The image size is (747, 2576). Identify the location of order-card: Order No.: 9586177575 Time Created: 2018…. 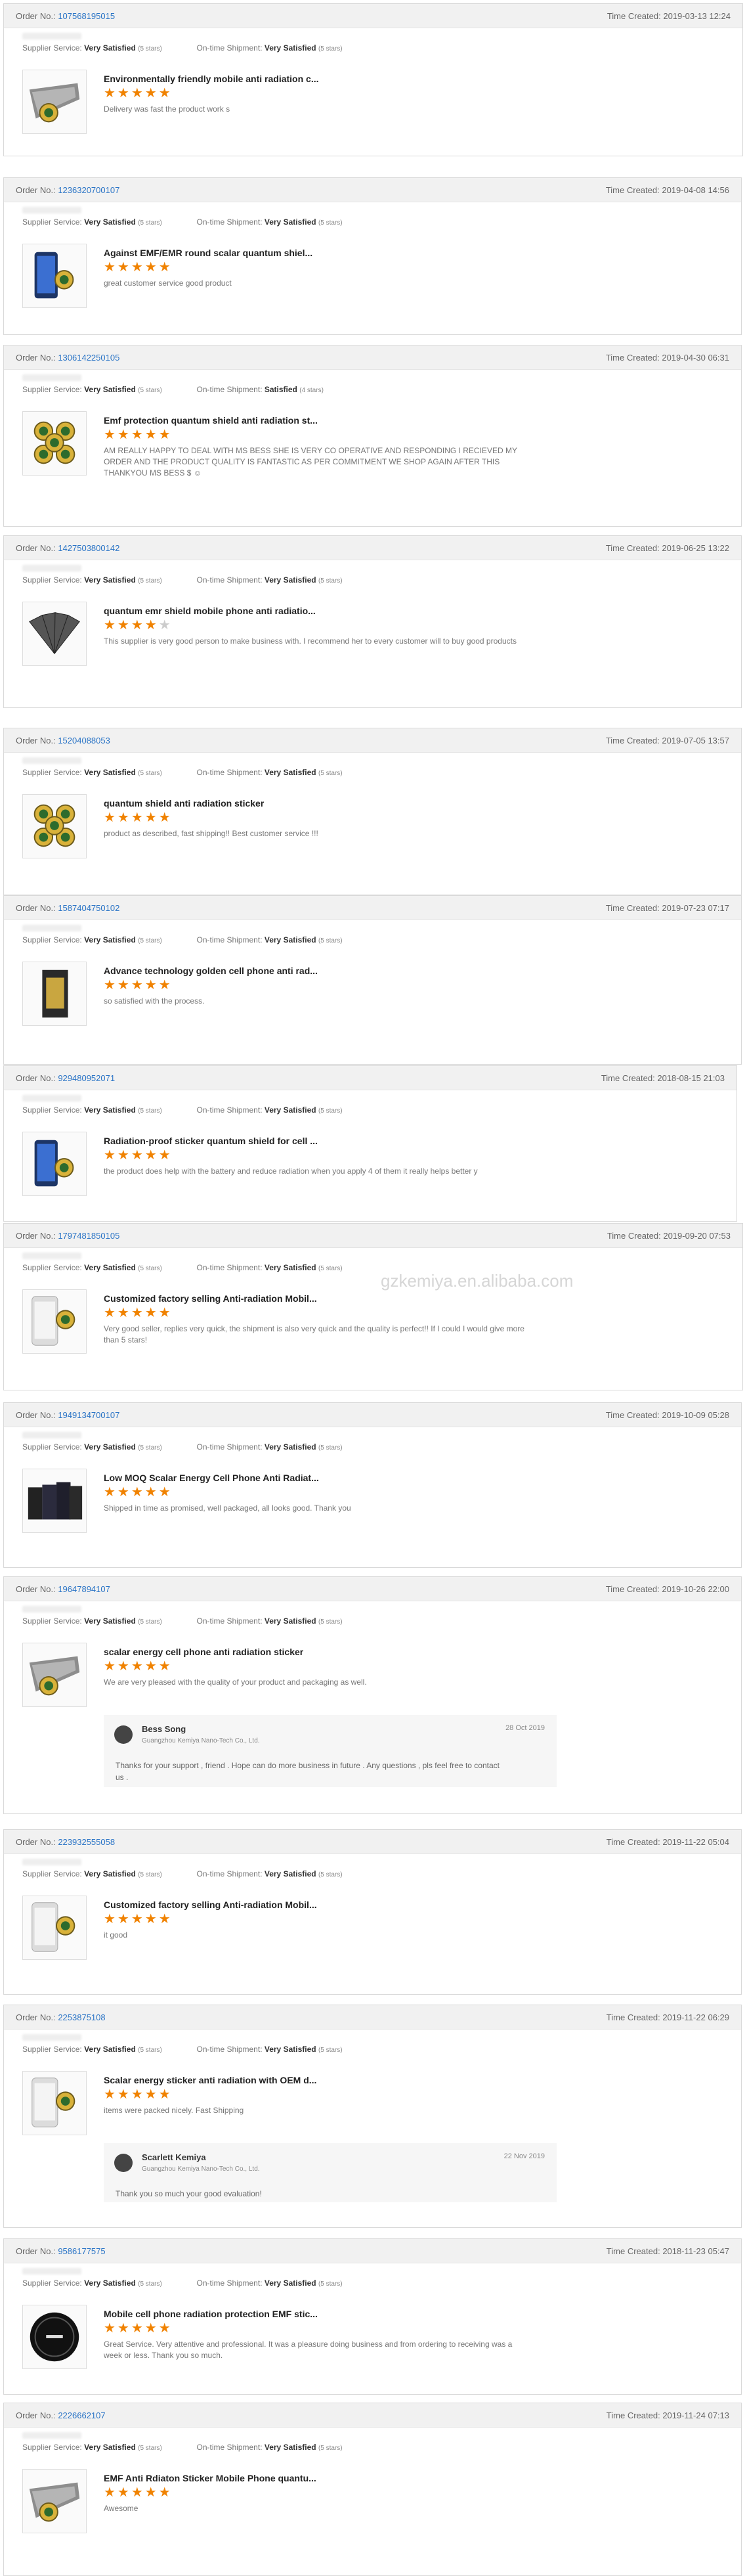
(372, 2316).